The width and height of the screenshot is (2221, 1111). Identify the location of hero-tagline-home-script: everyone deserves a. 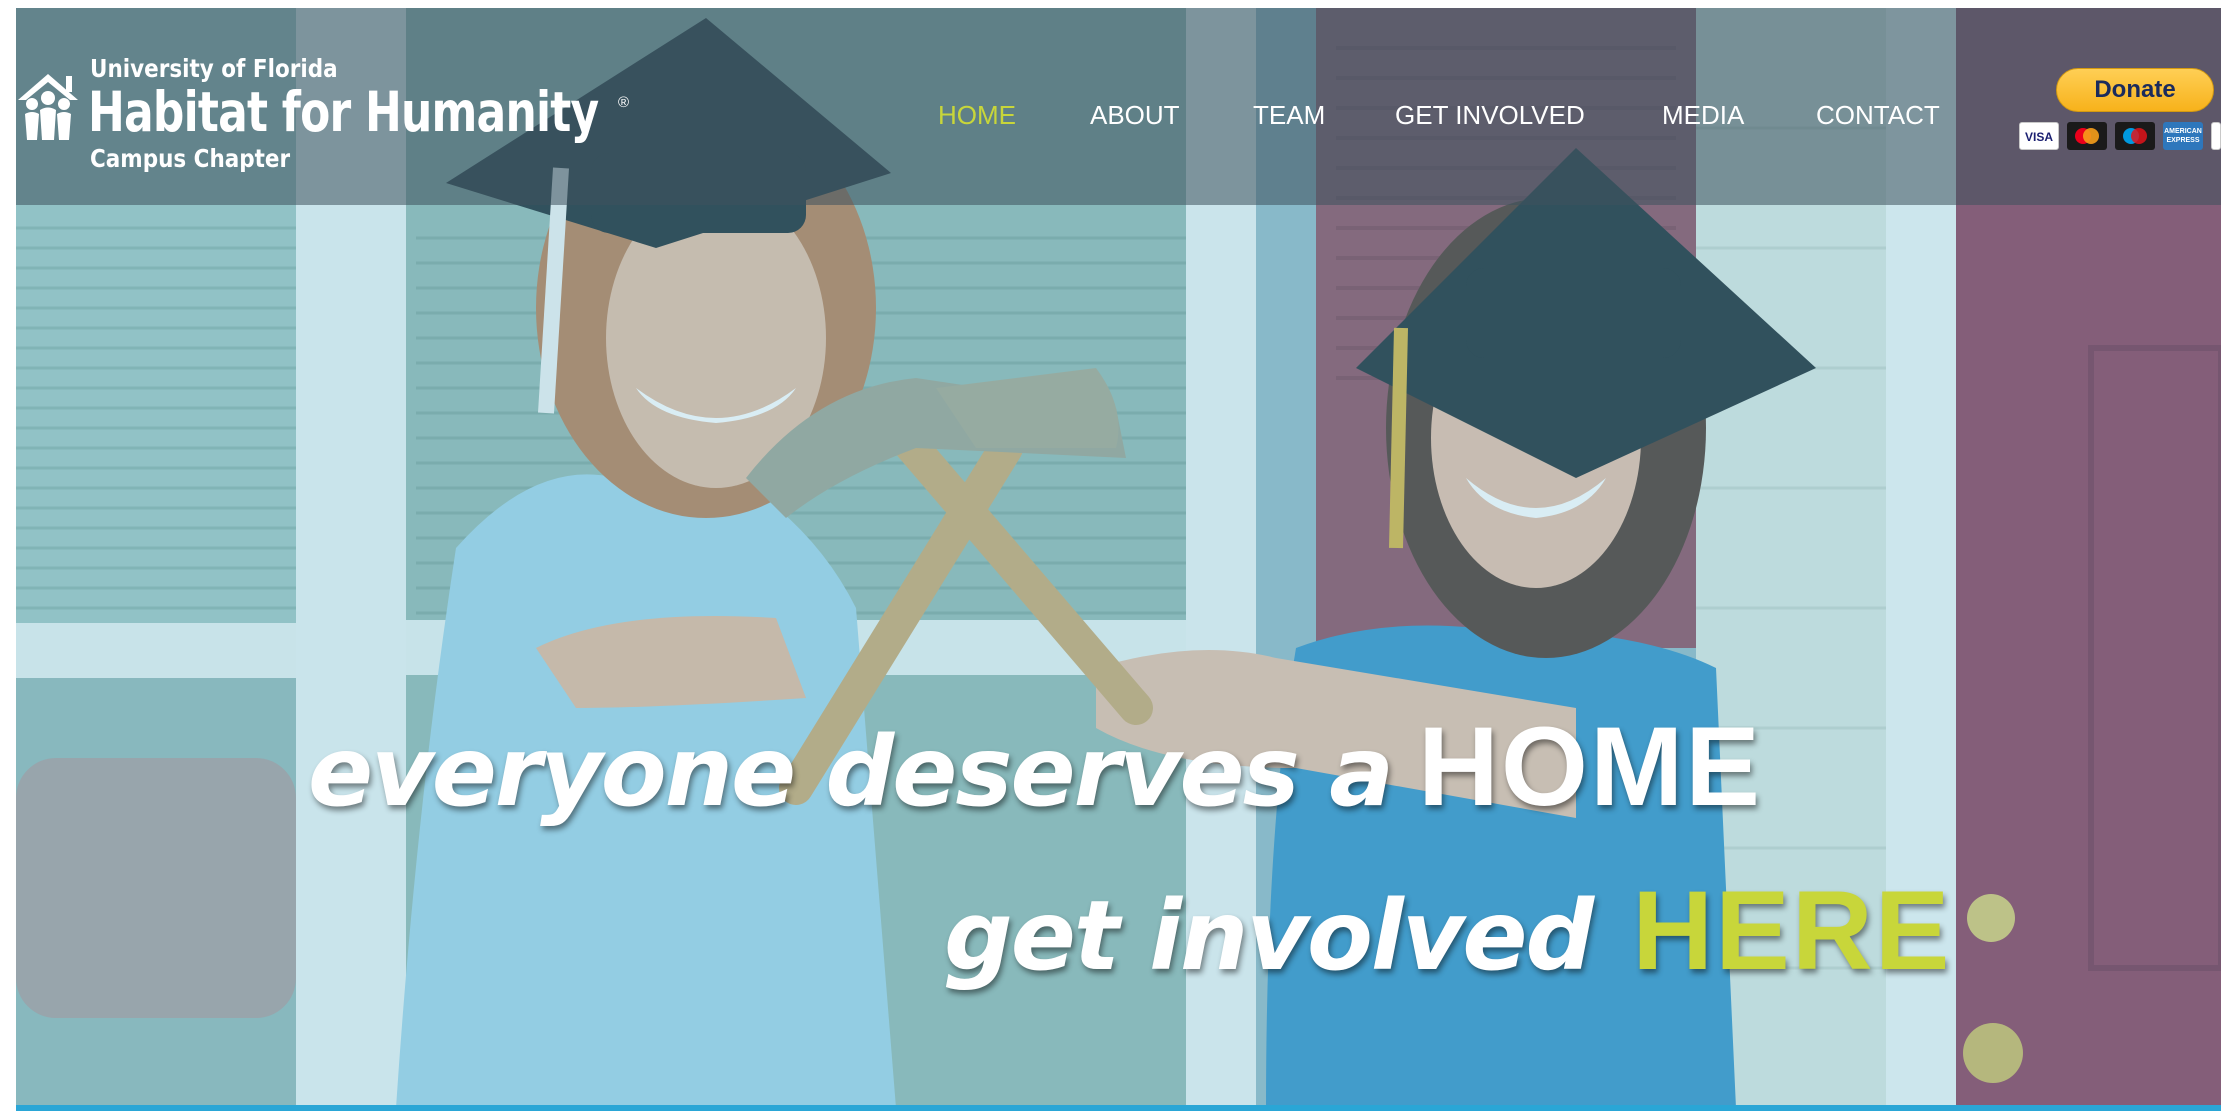
(851, 772).